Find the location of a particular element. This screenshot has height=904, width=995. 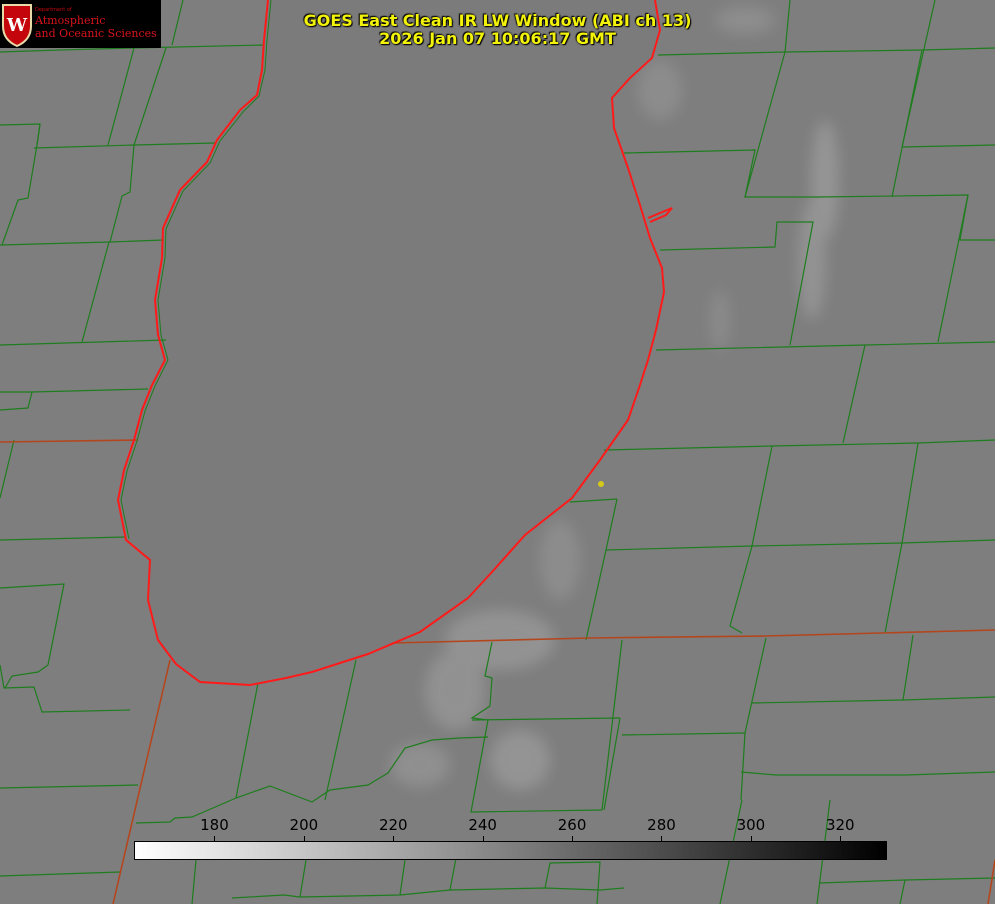

logo-name-line1: Atmospheric is located at coordinates (70, 20).